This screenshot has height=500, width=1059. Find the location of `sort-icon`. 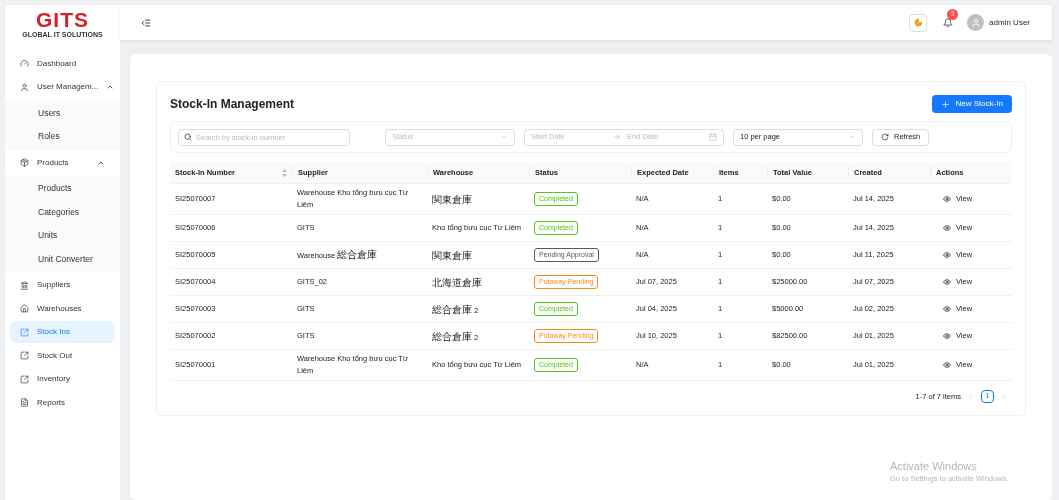

sort-icon is located at coordinates (284, 172).